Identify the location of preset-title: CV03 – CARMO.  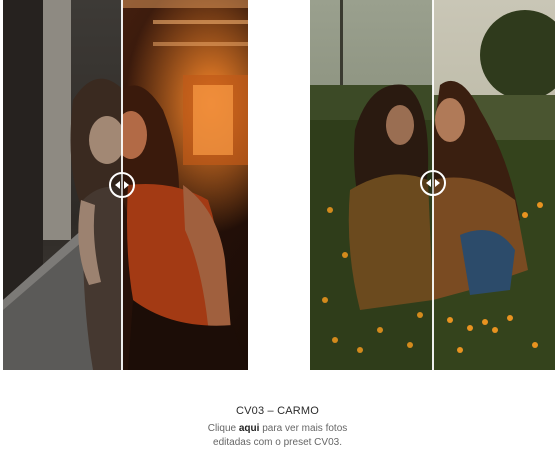
(277, 411).